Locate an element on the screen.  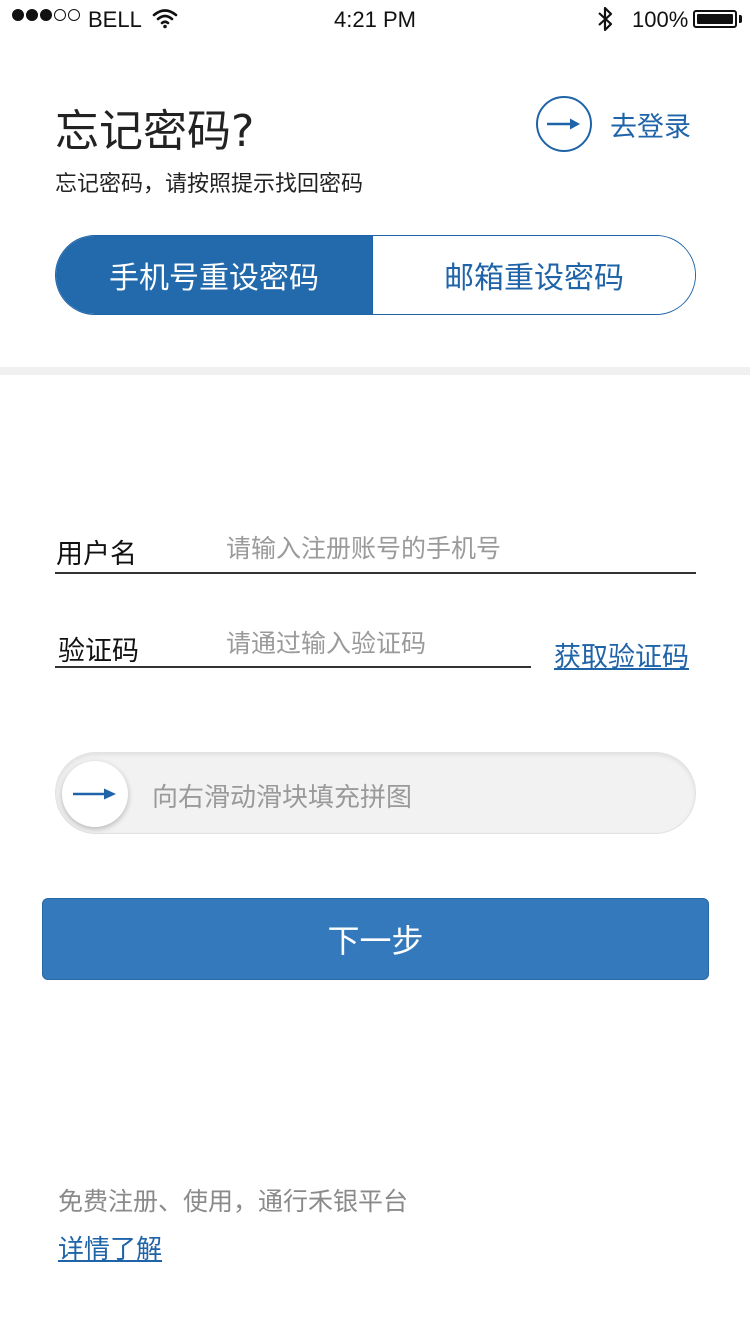
page-title: 忘记密码? is located at coordinates (155, 131).